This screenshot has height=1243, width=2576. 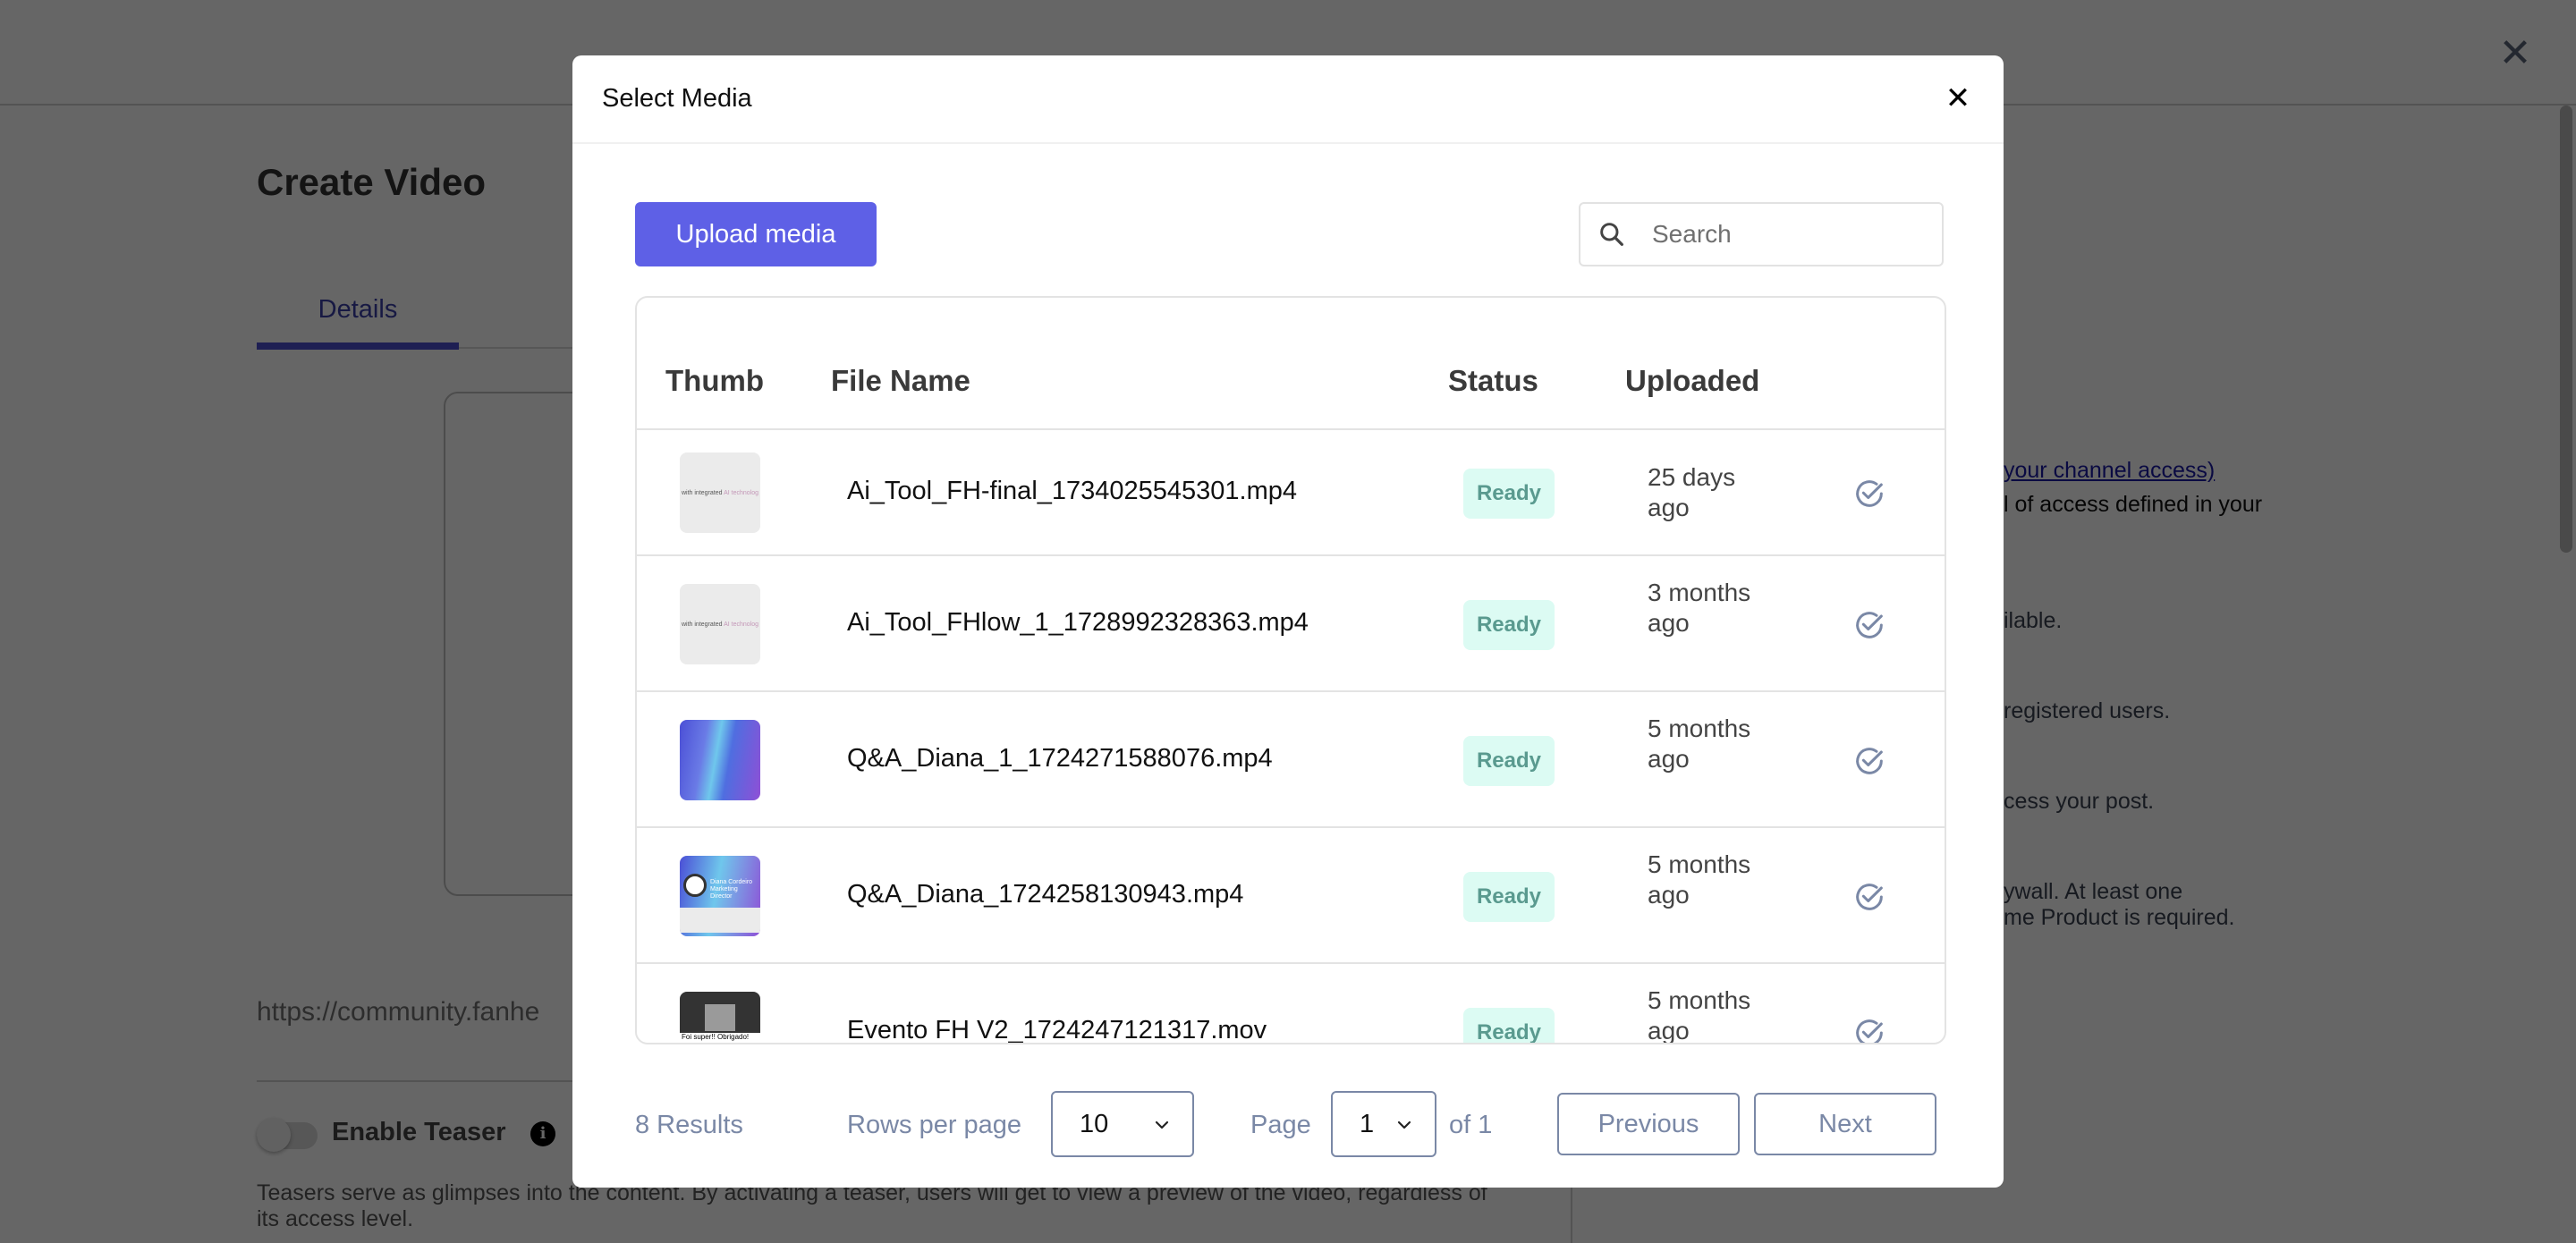 What do you see at coordinates (756, 234) in the screenshot?
I see `upload-media-button: Upload media` at bounding box center [756, 234].